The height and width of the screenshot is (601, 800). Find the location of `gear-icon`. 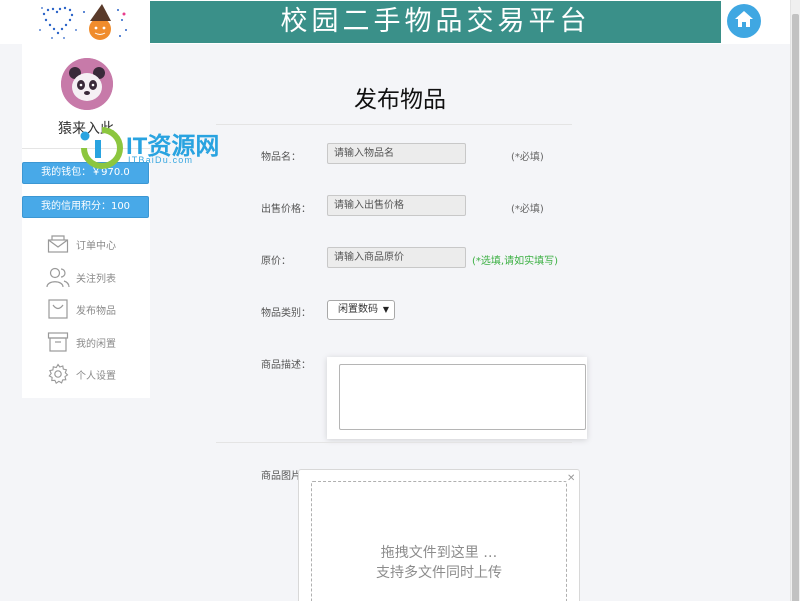

gear-icon is located at coordinates (58, 374).